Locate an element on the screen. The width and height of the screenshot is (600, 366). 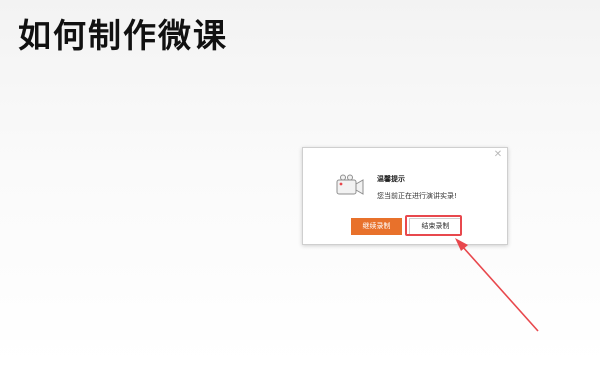
page-title: 如何制作微课 is located at coordinates (123, 35).